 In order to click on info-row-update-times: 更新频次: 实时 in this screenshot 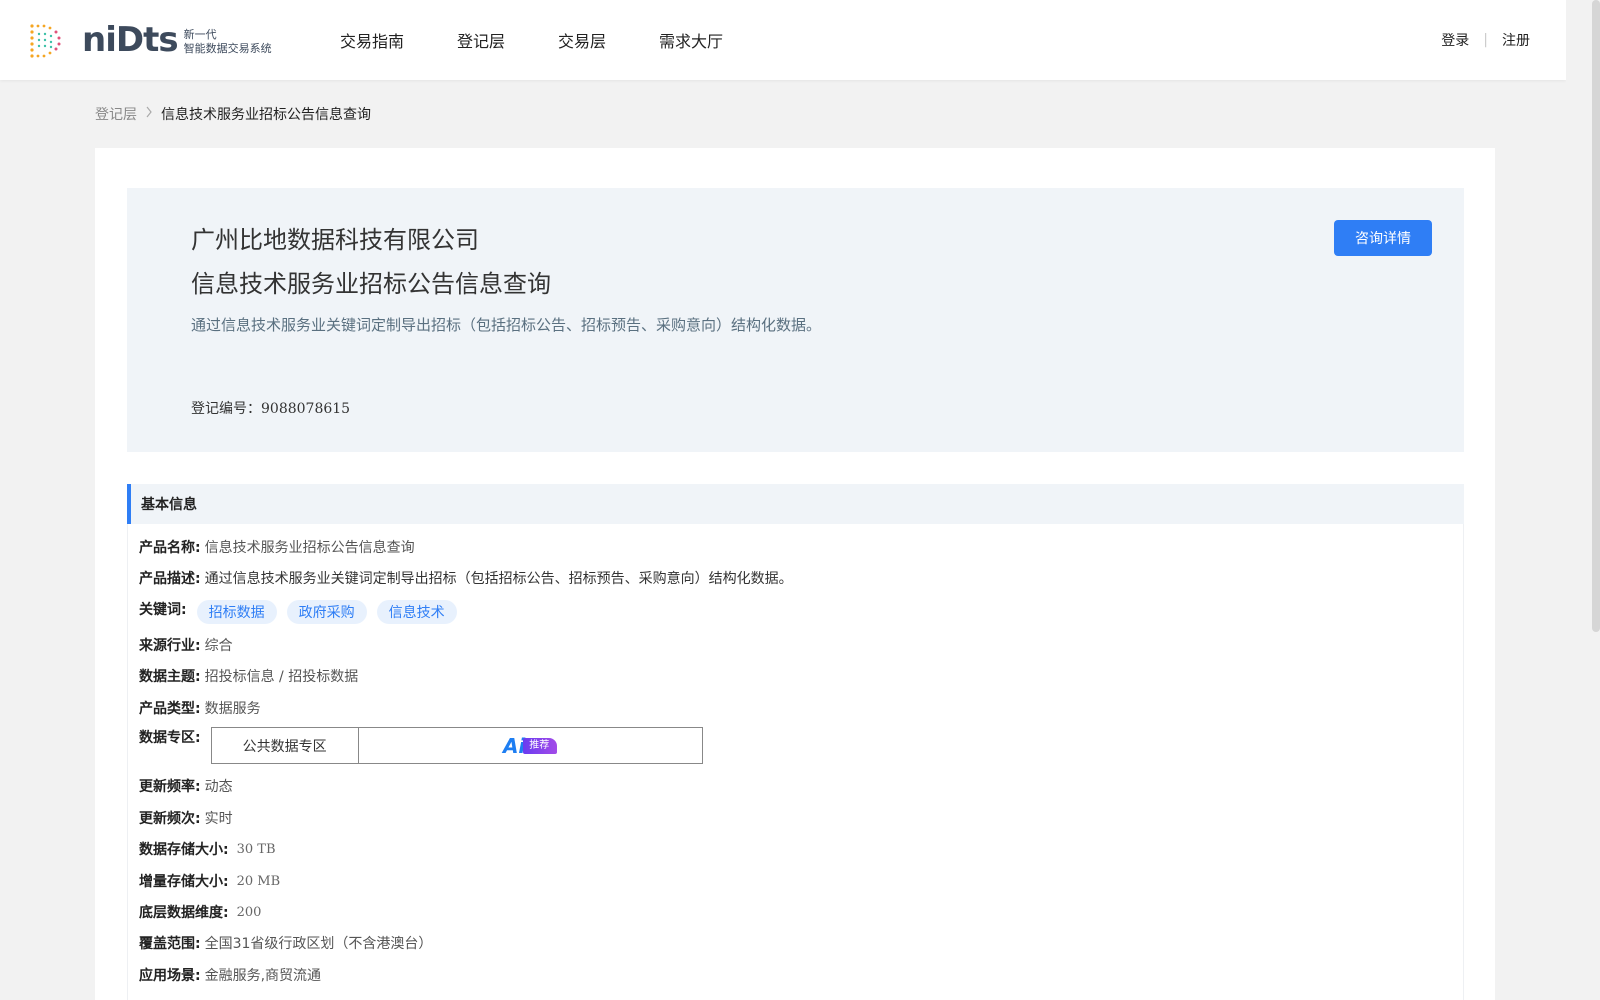, I will do `click(186, 818)`.